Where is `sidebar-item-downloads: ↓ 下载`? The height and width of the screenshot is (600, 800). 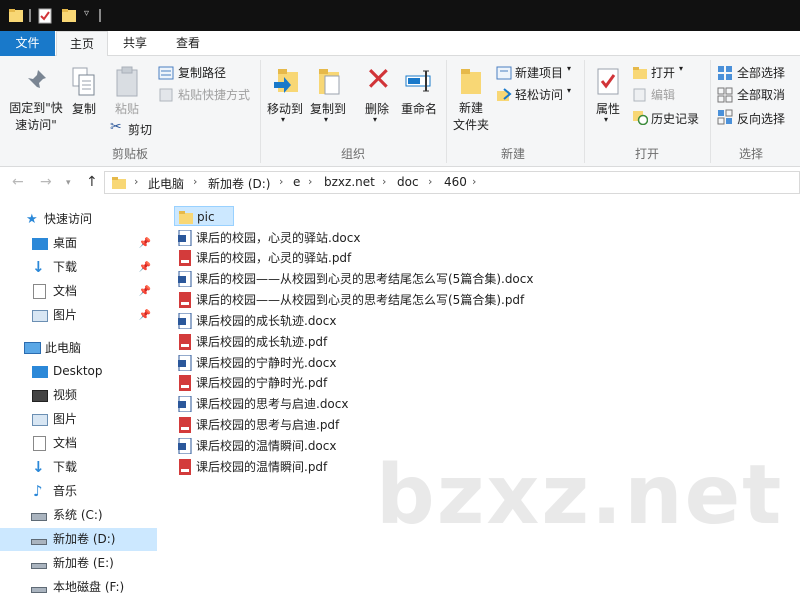
sidebar-item-downloads: ↓ 下载 is located at coordinates (78, 467).